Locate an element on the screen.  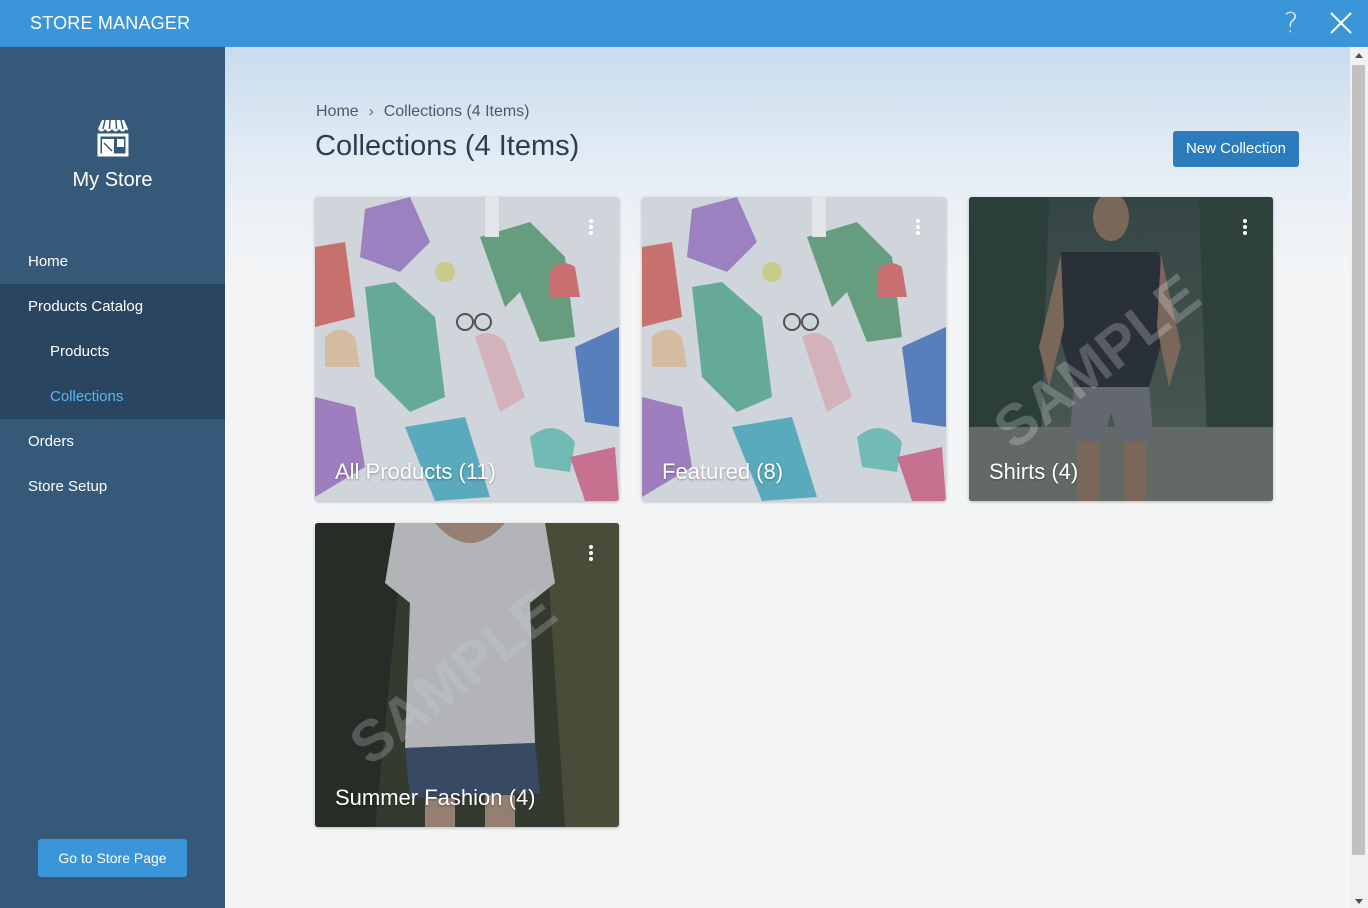
sidebar-item-products-catalog: Products Catalog is located at coordinates (112, 306).